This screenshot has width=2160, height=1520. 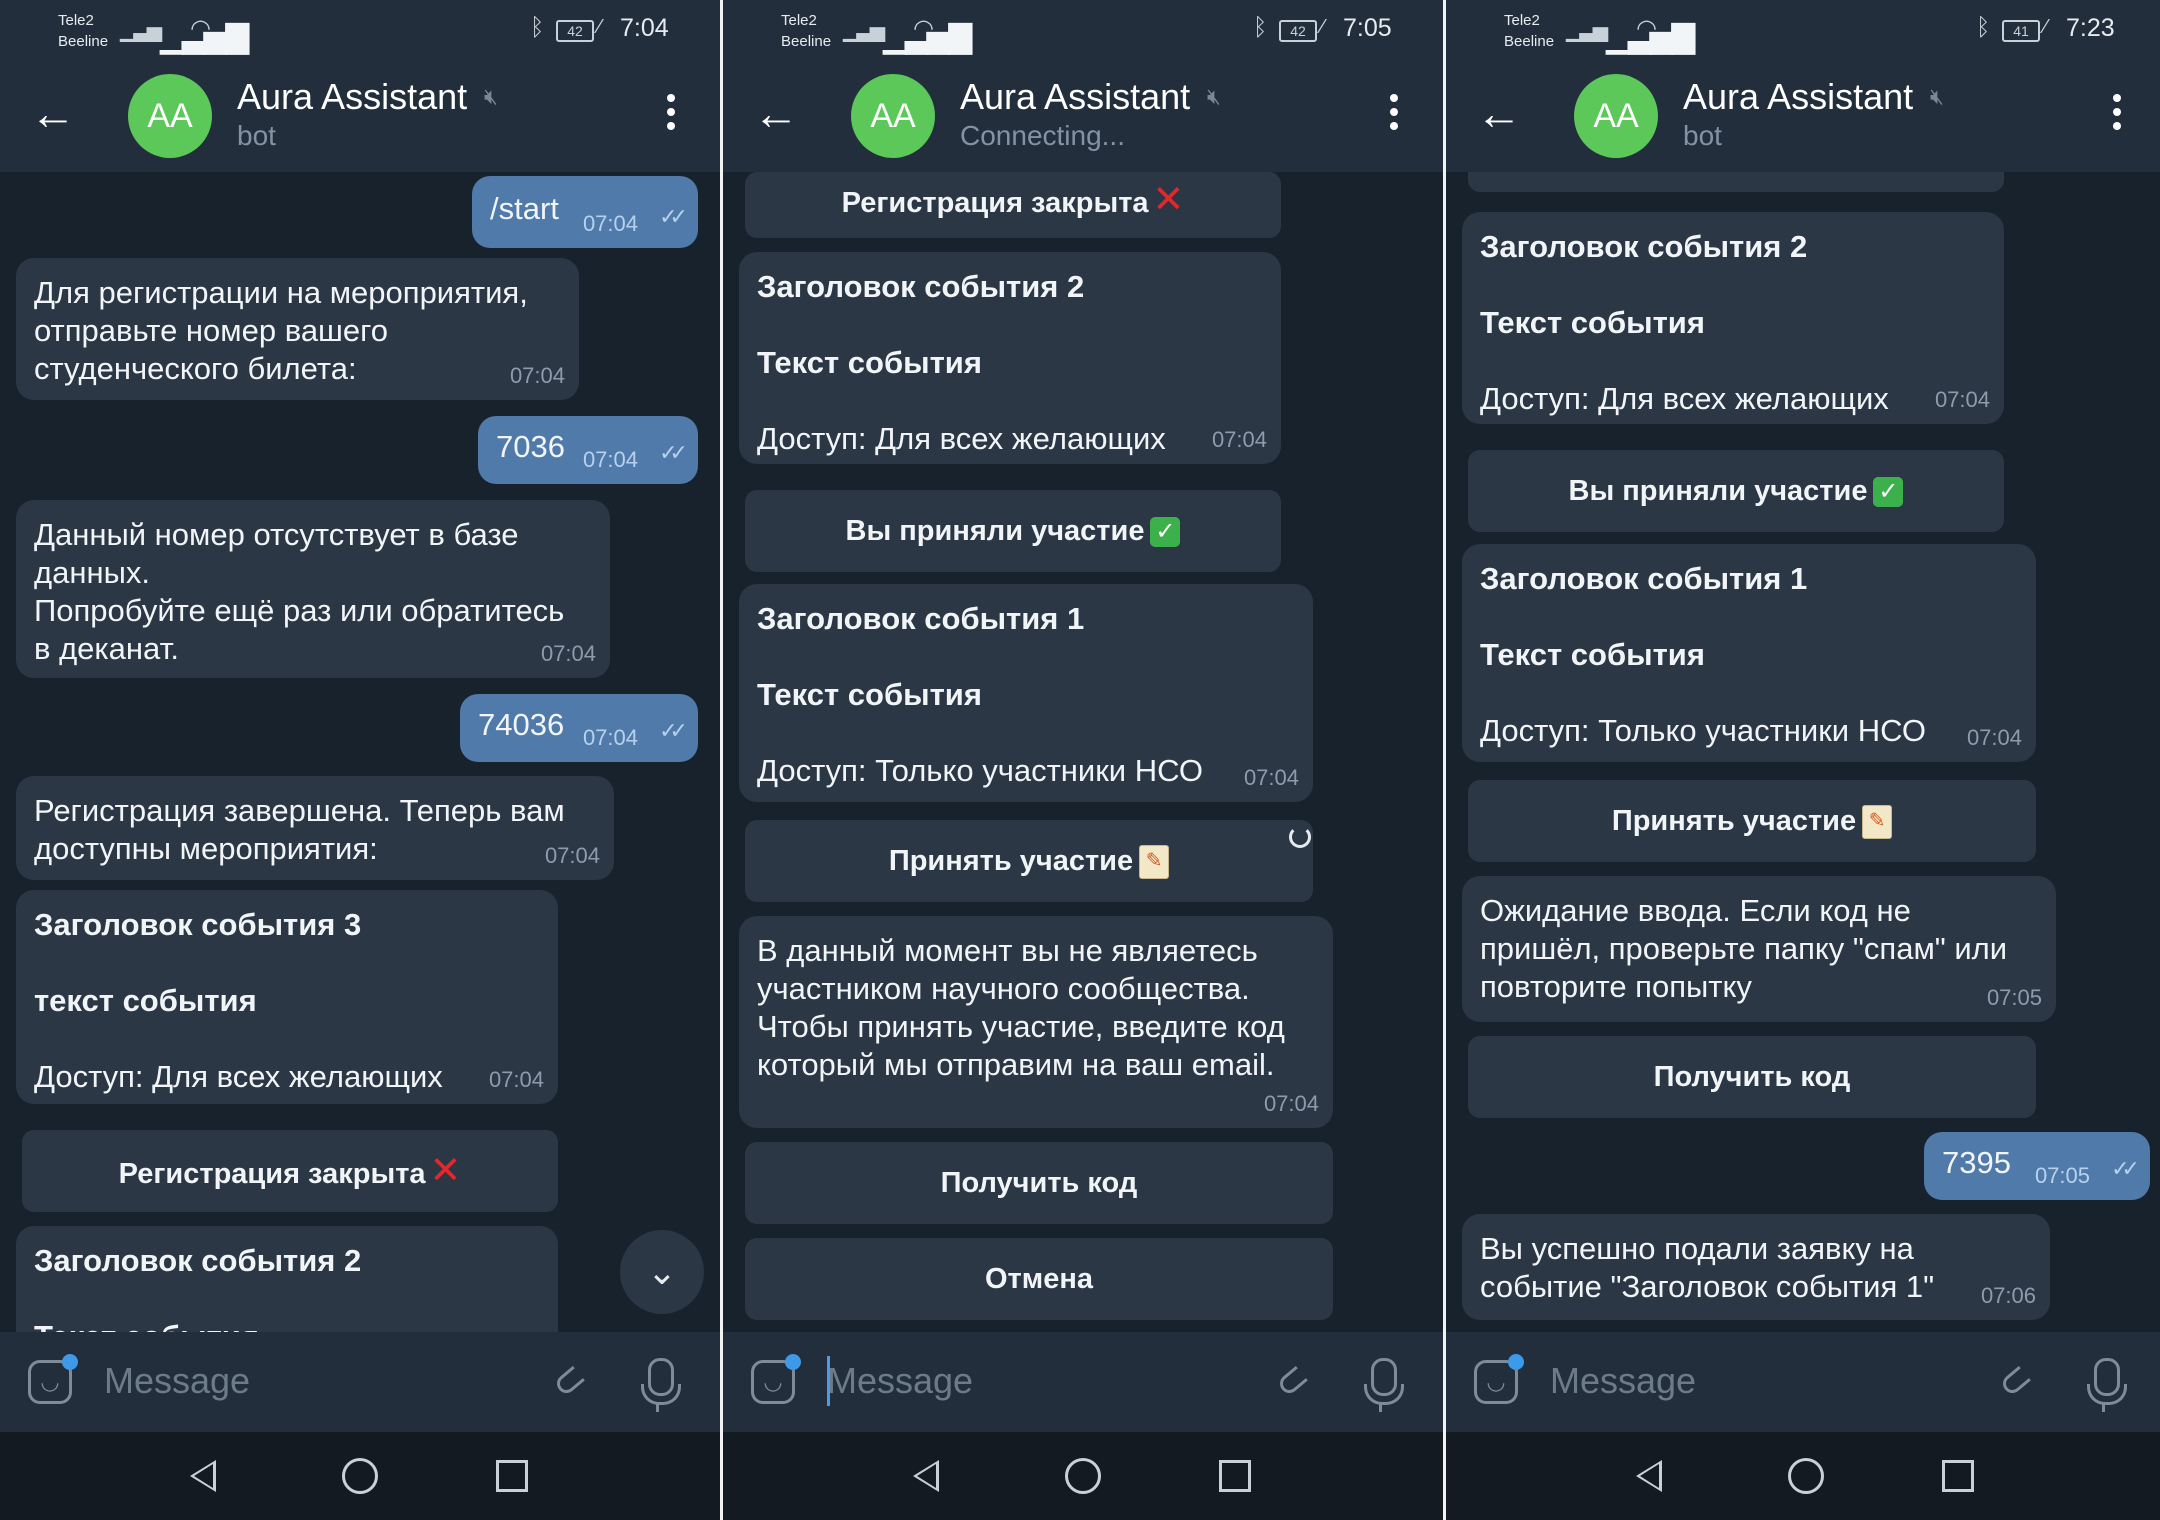 I want to click on carrier-2: Beeline, so click(x=806, y=41).